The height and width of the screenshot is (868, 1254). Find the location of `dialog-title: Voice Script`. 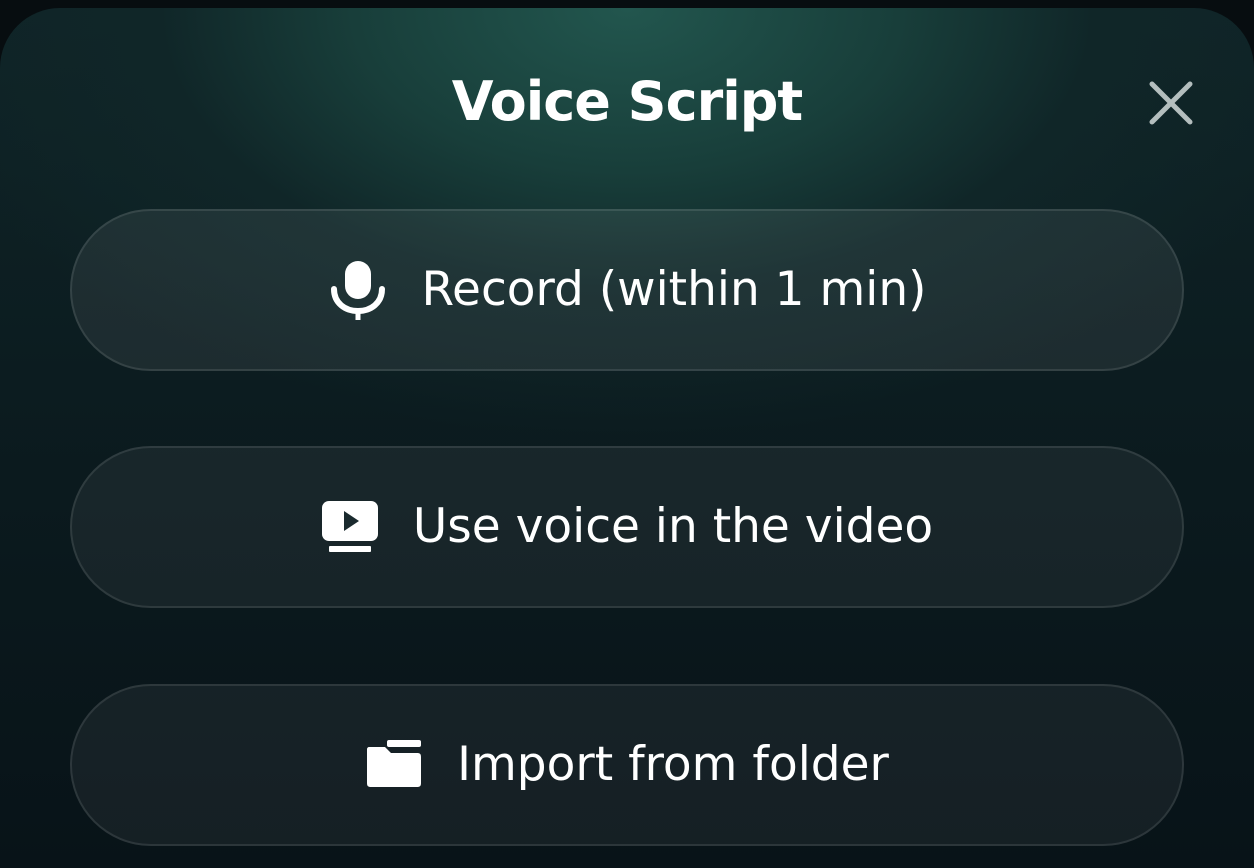

dialog-title: Voice Script is located at coordinates (627, 101).